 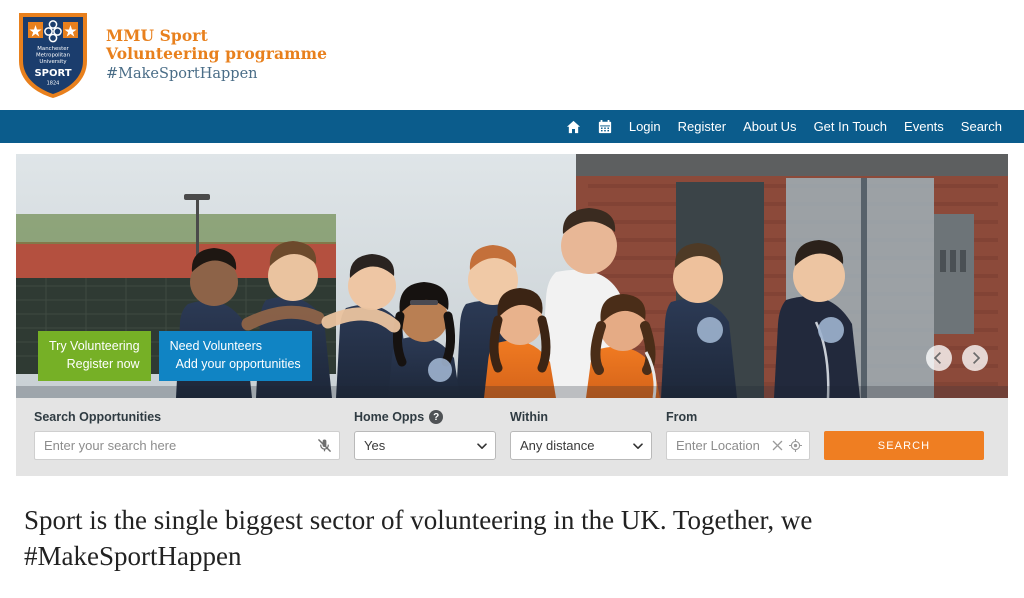 What do you see at coordinates (795, 445) in the screenshot?
I see `crosshair-icon` at bounding box center [795, 445].